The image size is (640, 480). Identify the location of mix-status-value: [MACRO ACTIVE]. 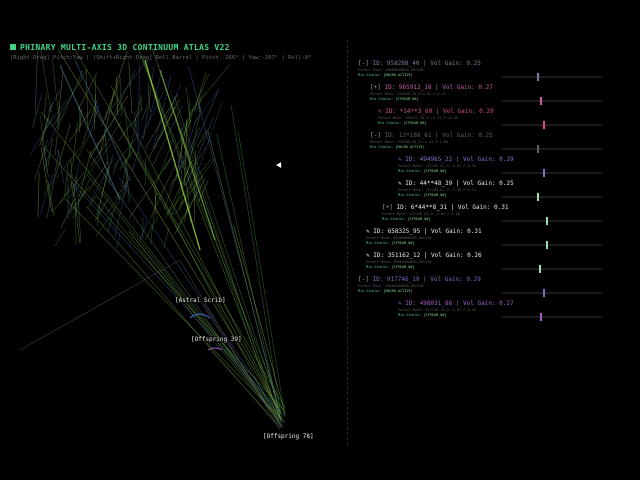
(398, 291).